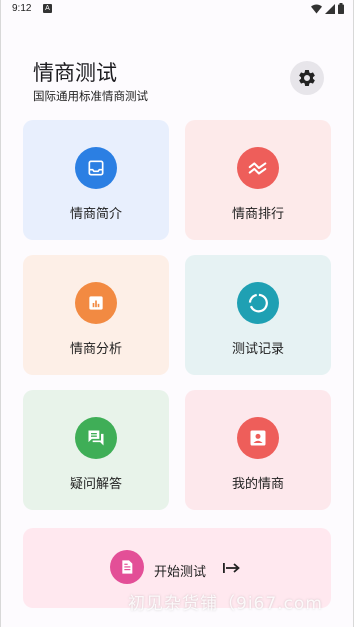 Image resolution: width=354 pixels, height=627 pixels. I want to click on settings-button, so click(307, 78).